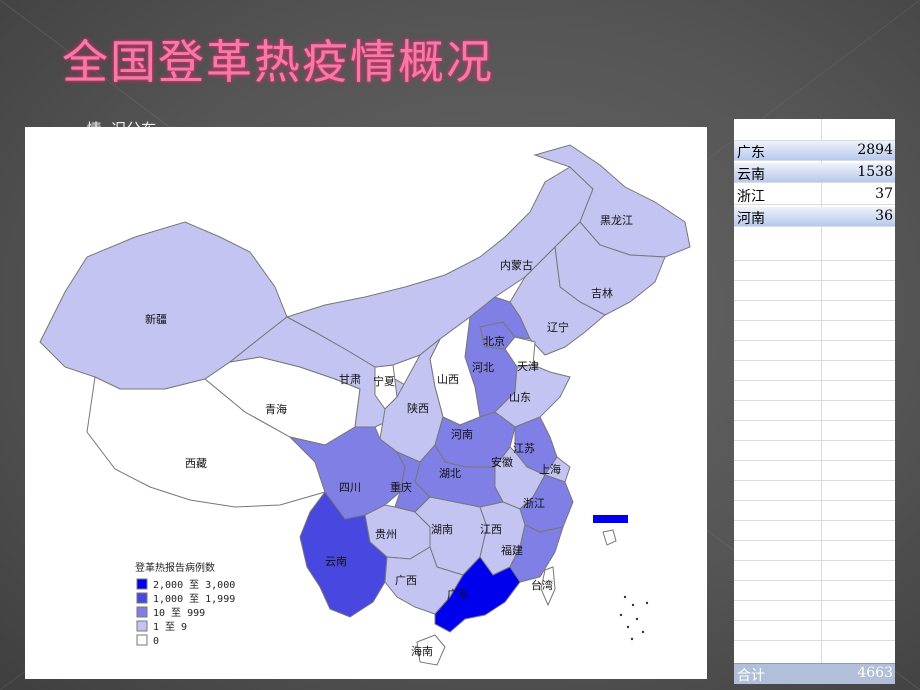 The image size is (920, 690). What do you see at coordinates (494, 341) in the screenshot?
I see `label-beijing: 北京` at bounding box center [494, 341].